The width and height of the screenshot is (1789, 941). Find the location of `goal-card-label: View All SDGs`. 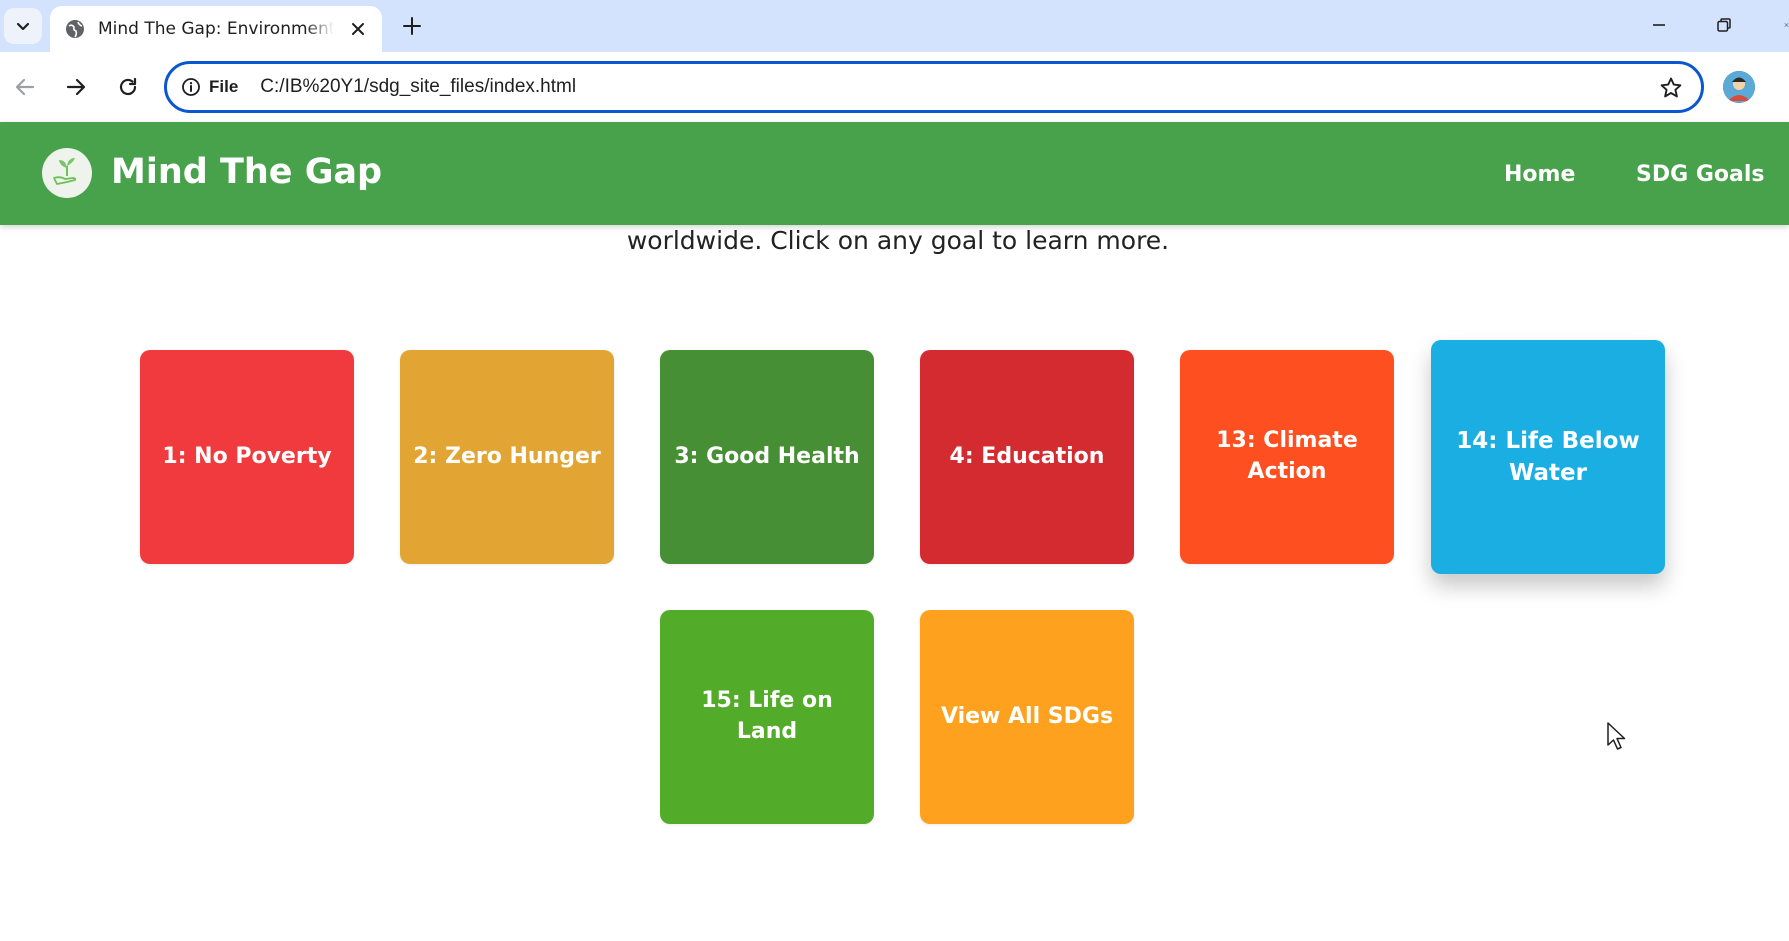

goal-card-label: View All SDGs is located at coordinates (1027, 716).